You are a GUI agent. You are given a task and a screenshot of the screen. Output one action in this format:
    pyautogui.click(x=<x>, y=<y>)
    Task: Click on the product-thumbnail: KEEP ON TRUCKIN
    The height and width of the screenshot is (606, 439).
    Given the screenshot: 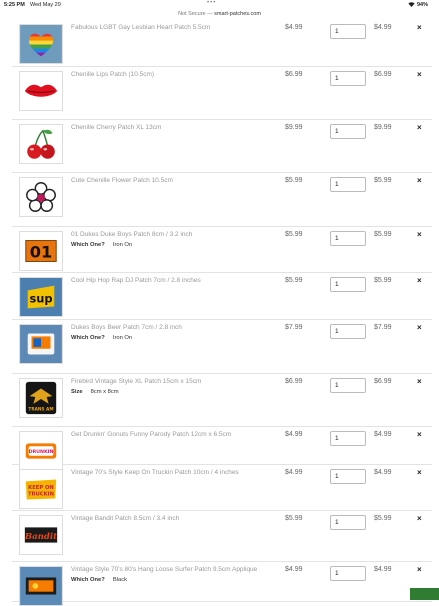 What is the action you would take?
    pyautogui.click(x=41, y=489)
    